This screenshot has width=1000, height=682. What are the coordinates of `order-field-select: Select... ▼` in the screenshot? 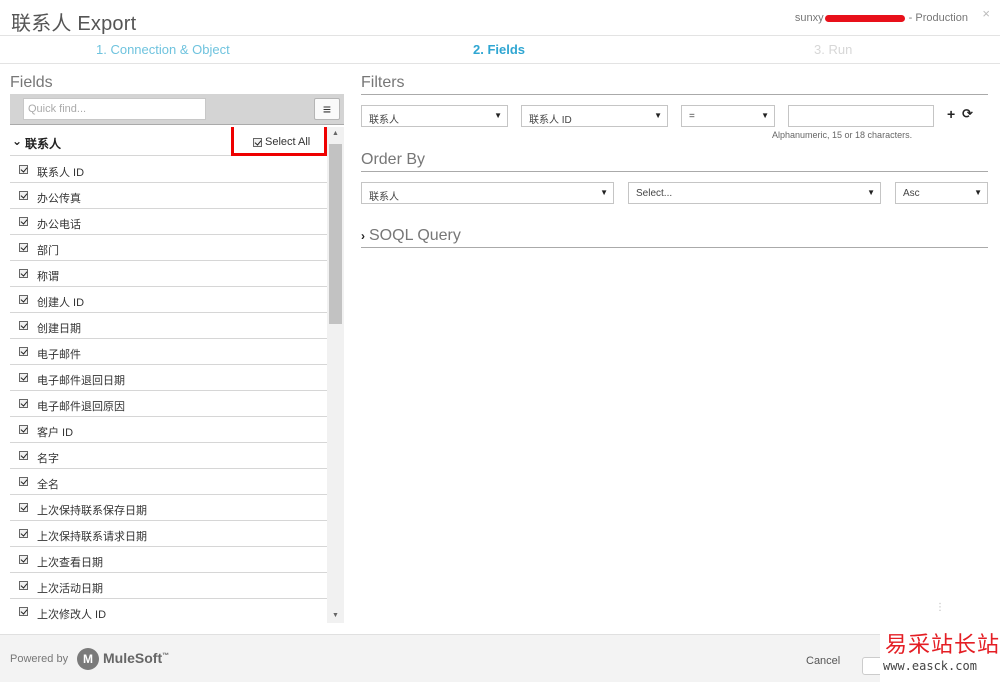 It's located at (754, 193).